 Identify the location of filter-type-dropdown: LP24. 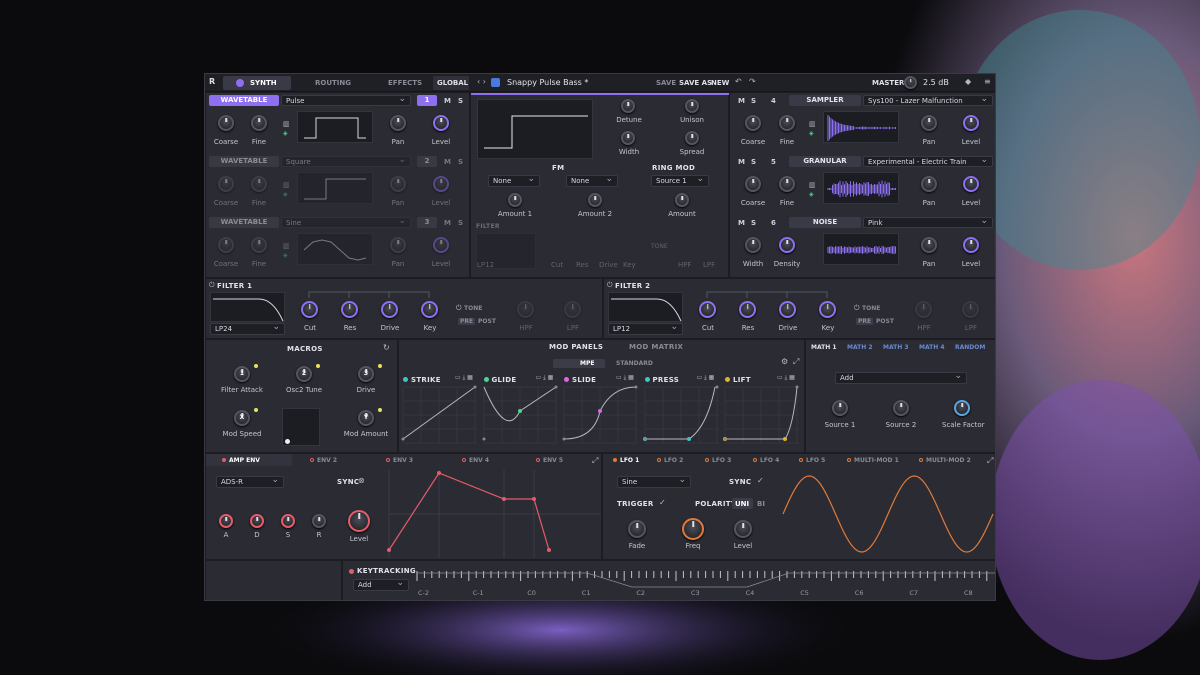
(247, 329).